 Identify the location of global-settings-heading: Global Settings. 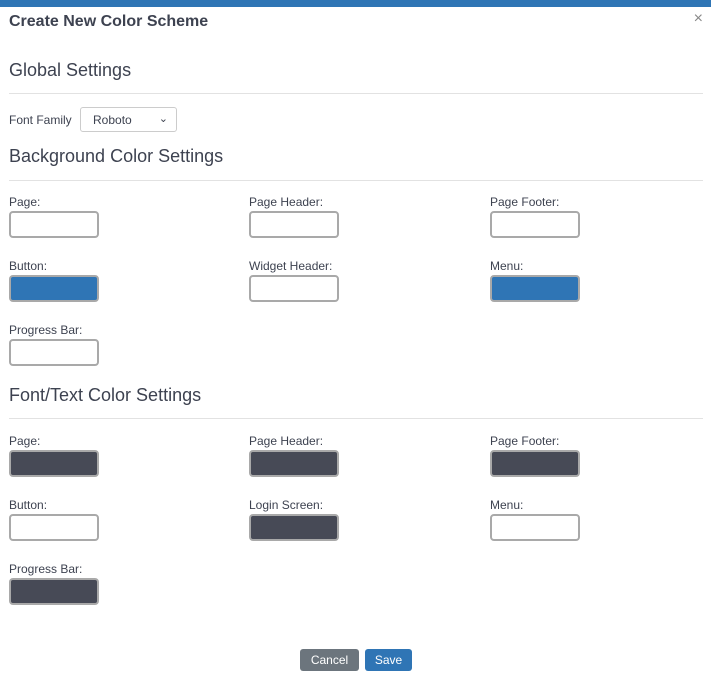
(70, 70).